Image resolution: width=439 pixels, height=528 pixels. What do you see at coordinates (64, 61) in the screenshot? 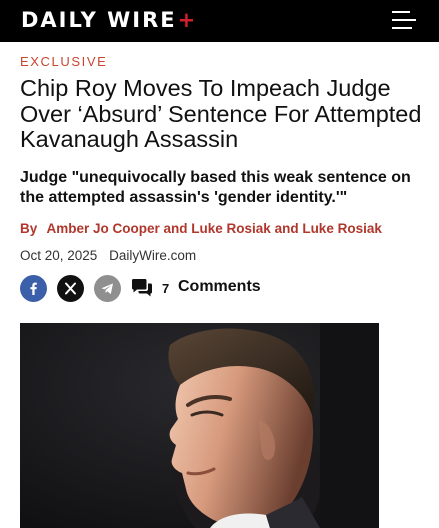
I see `article-kicker: EXCLUSIVE` at bounding box center [64, 61].